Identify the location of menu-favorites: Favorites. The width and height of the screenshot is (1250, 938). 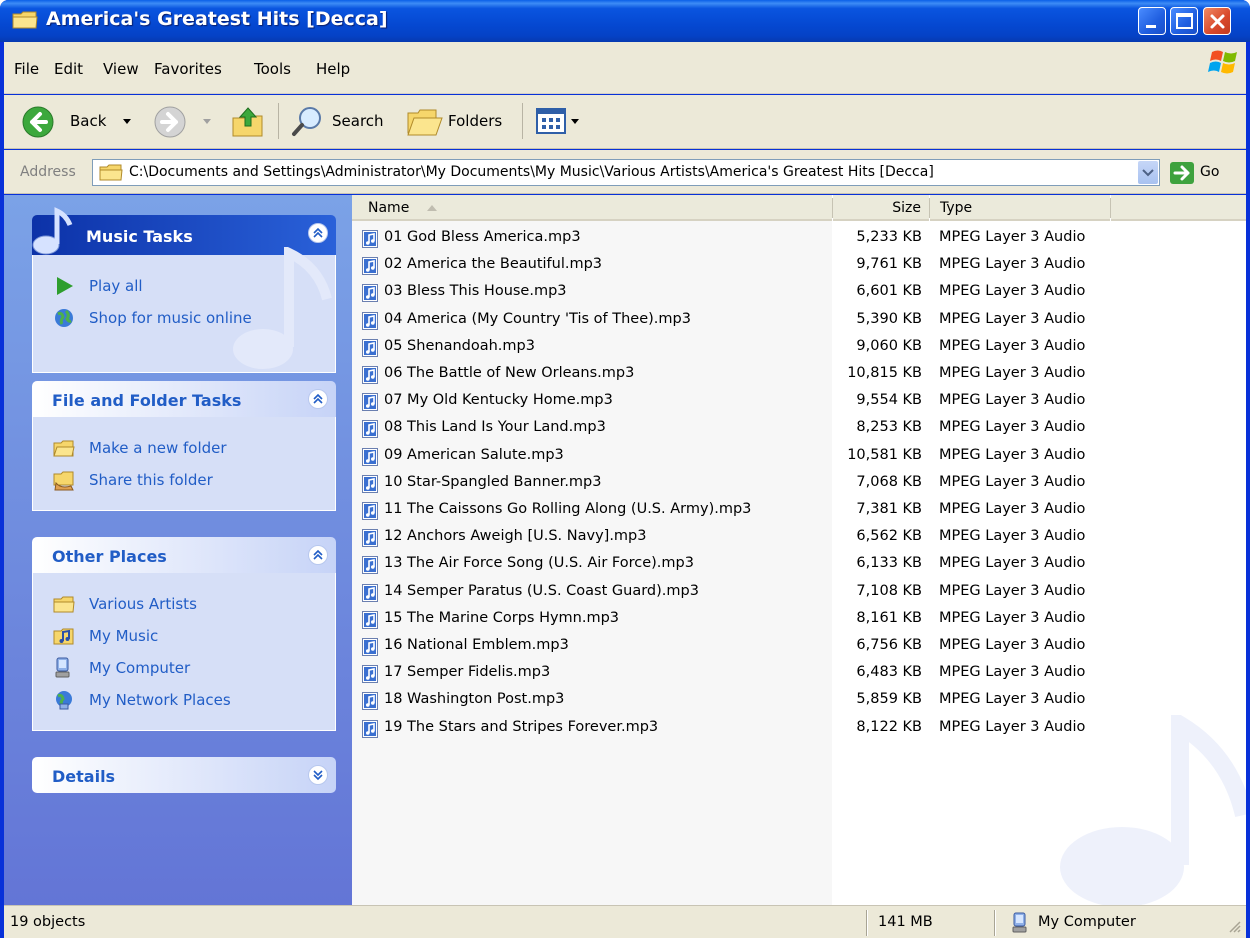
(188, 69).